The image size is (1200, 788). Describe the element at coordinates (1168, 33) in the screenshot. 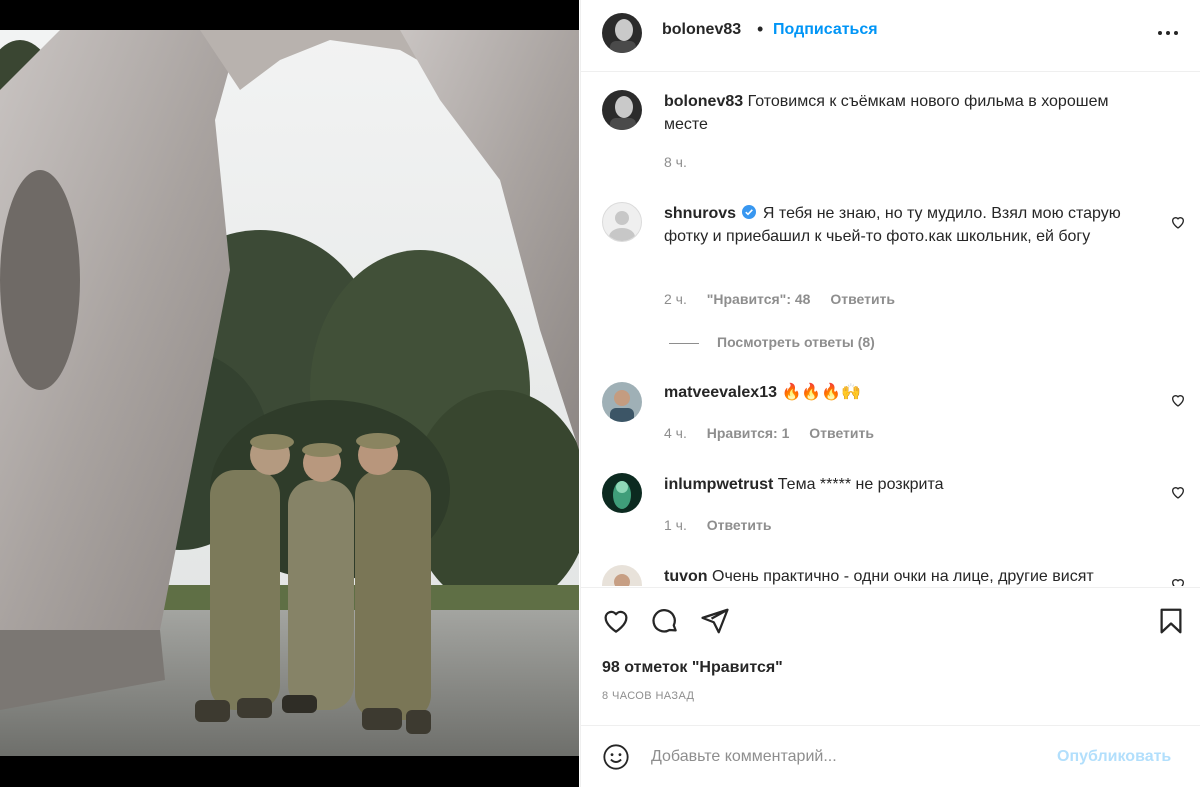

I see `more-icon` at that location.